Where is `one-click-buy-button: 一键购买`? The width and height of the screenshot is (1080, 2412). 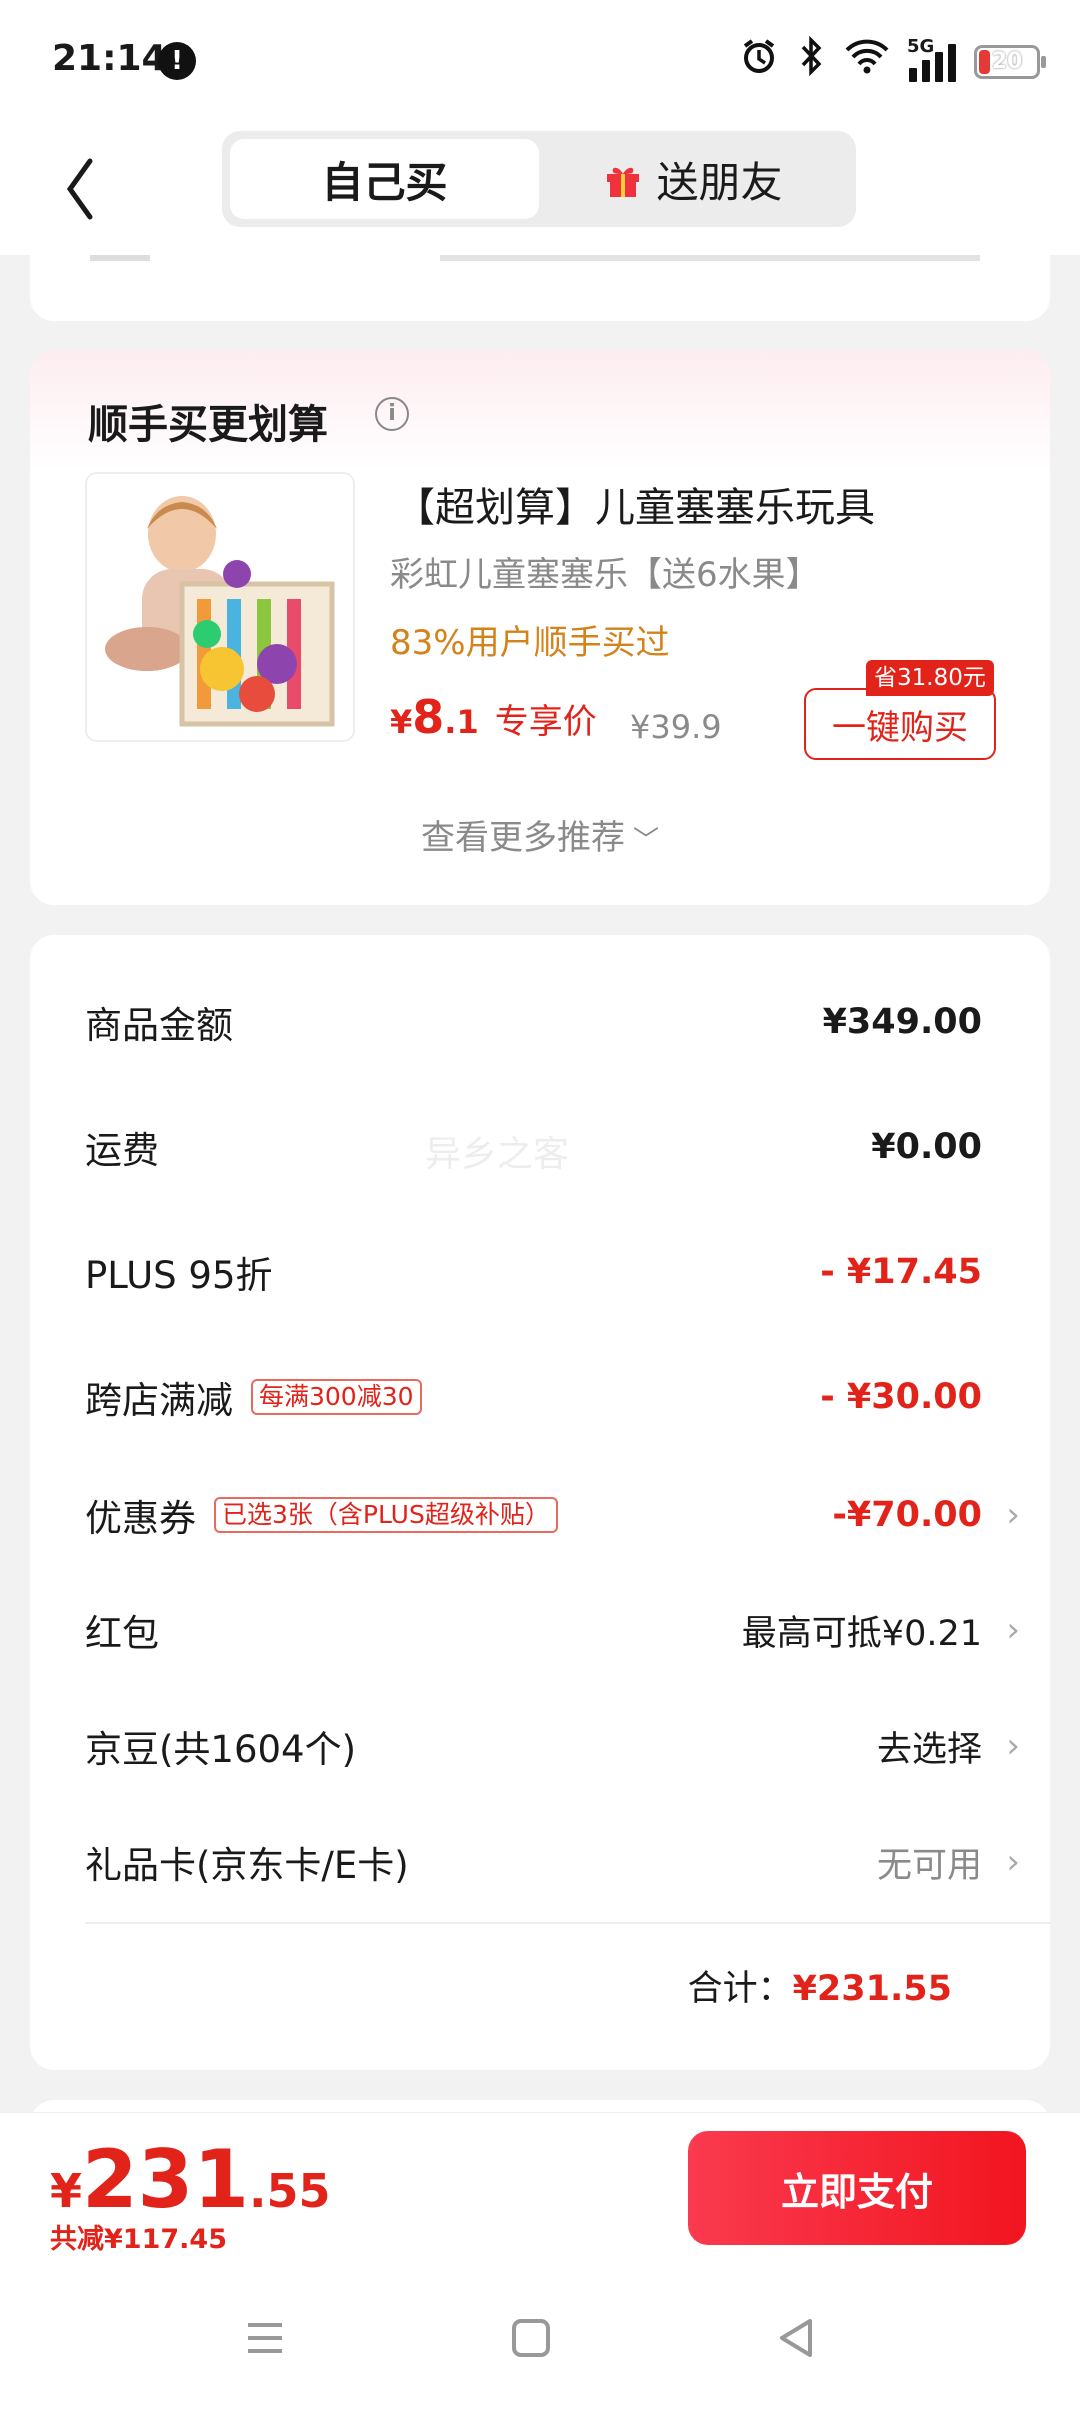 one-click-buy-button: 一键购买 is located at coordinates (900, 724).